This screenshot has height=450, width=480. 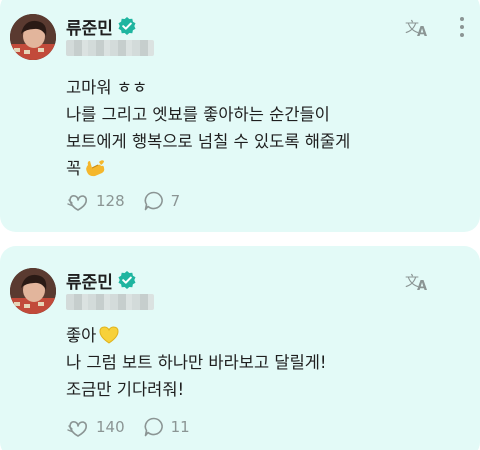 I want to click on comment-button: 11, so click(x=166, y=427).